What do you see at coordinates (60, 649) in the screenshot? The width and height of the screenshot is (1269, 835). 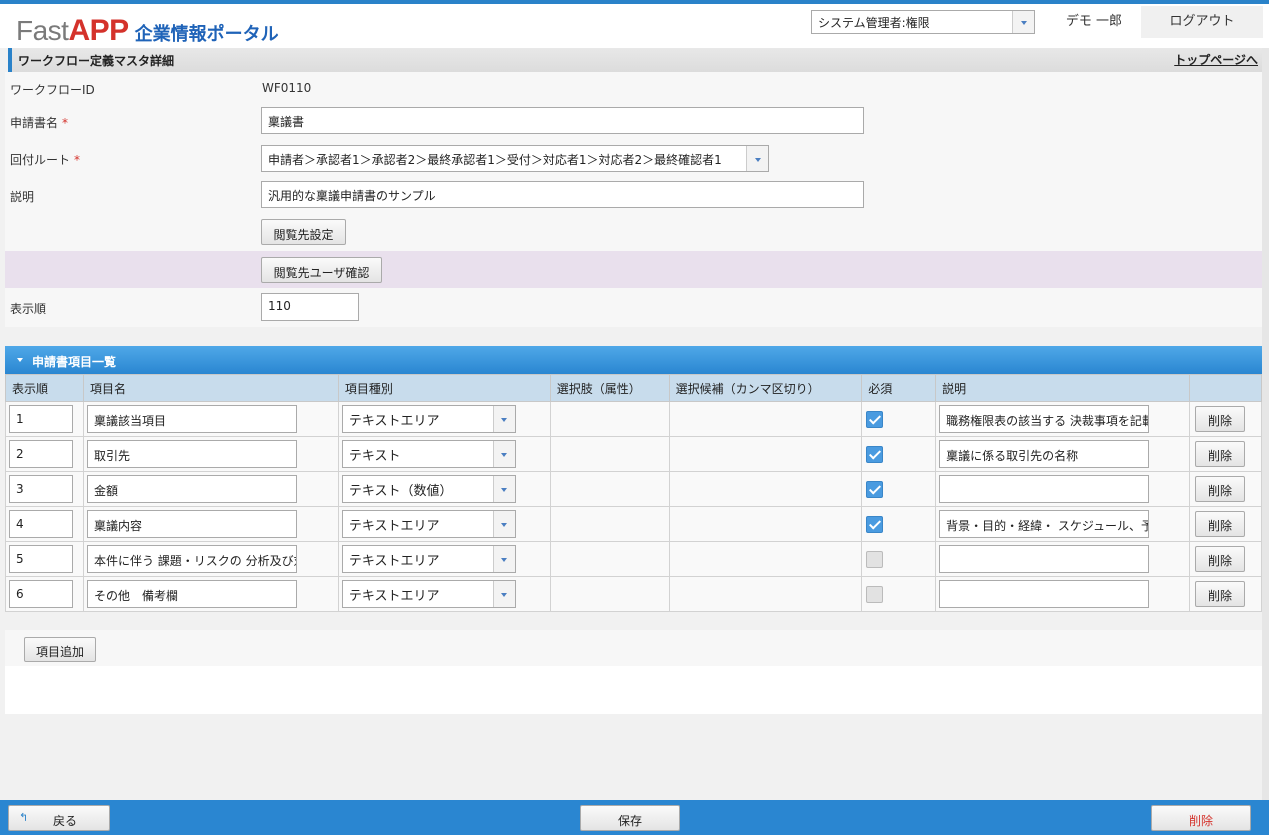 I see `add-item-button: 項目追加` at bounding box center [60, 649].